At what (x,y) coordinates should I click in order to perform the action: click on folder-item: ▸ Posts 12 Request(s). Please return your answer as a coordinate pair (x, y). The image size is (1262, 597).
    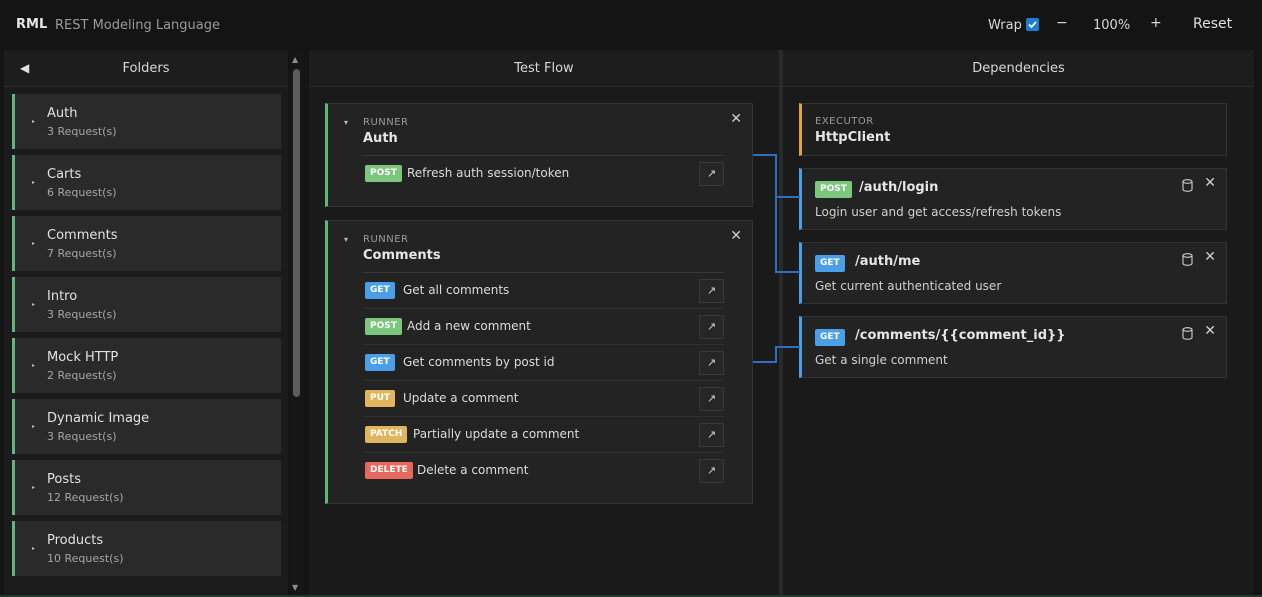
    Looking at the image, I should click on (146, 487).